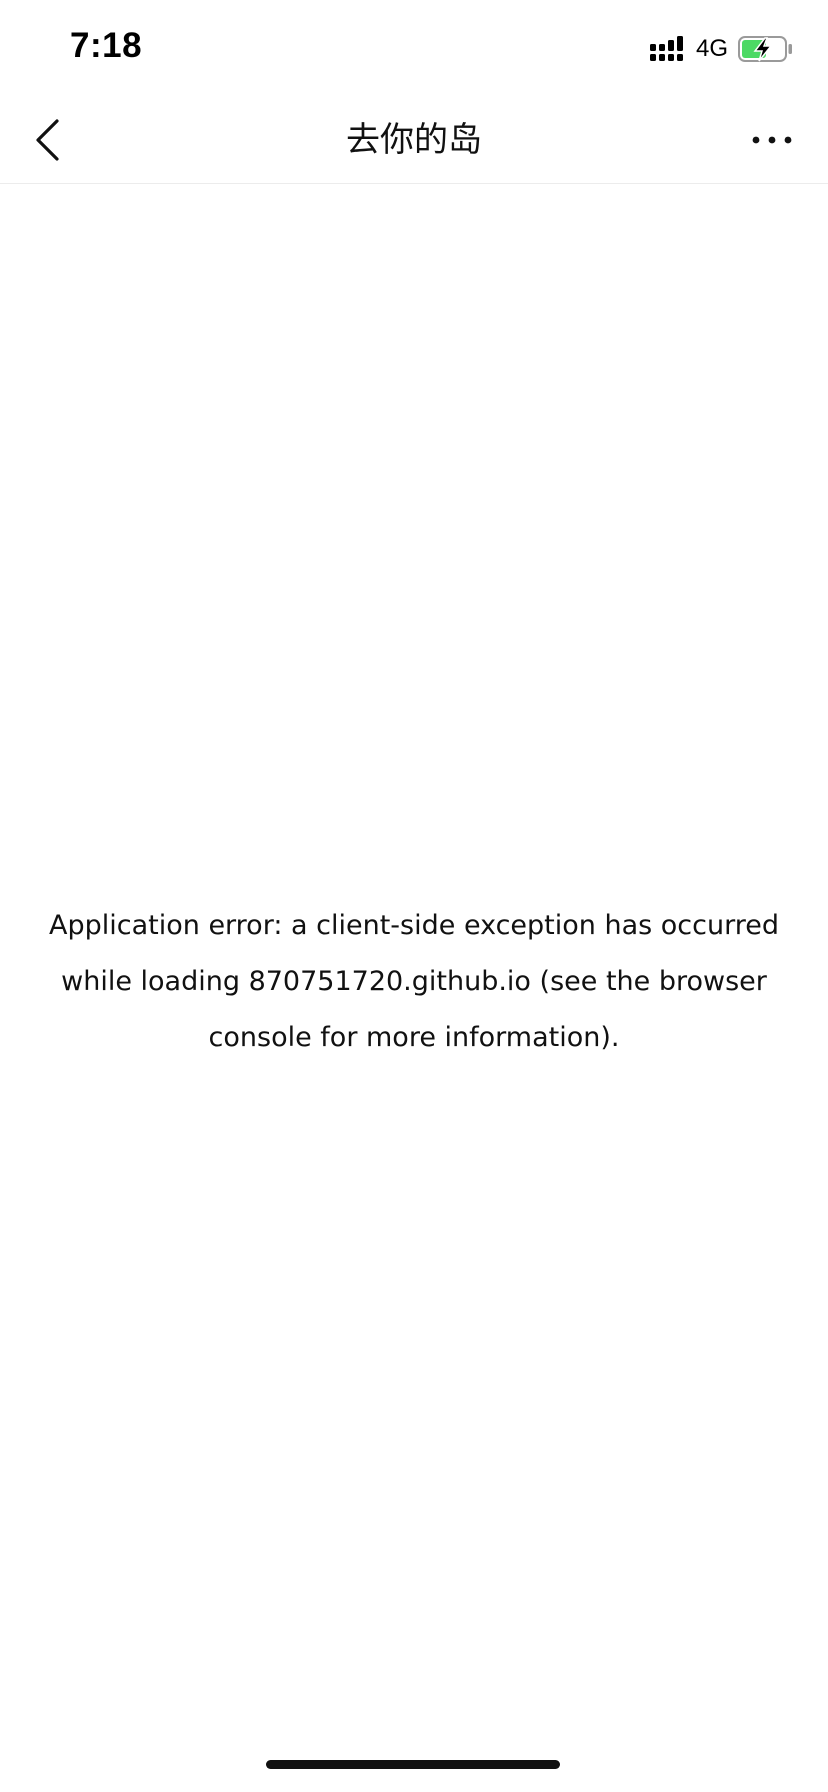 The height and width of the screenshot is (1792, 828). Describe the element at coordinates (106, 45) in the screenshot. I see `status-time: 7:18` at that location.